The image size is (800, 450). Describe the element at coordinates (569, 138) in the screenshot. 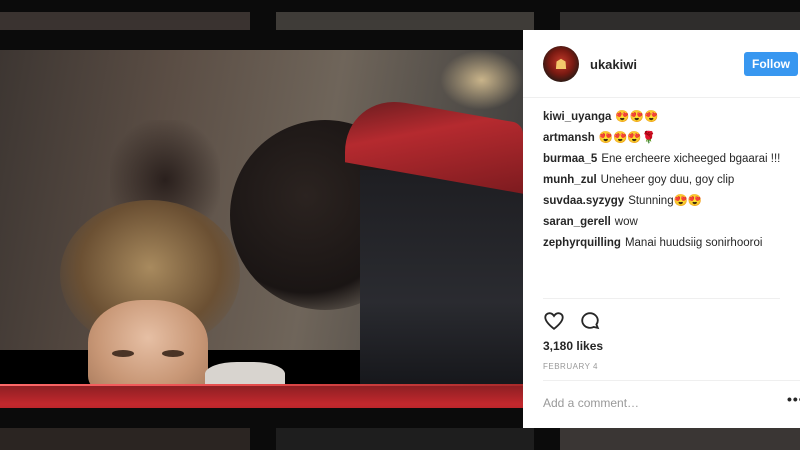

I see `comment-username: artmansh` at that location.